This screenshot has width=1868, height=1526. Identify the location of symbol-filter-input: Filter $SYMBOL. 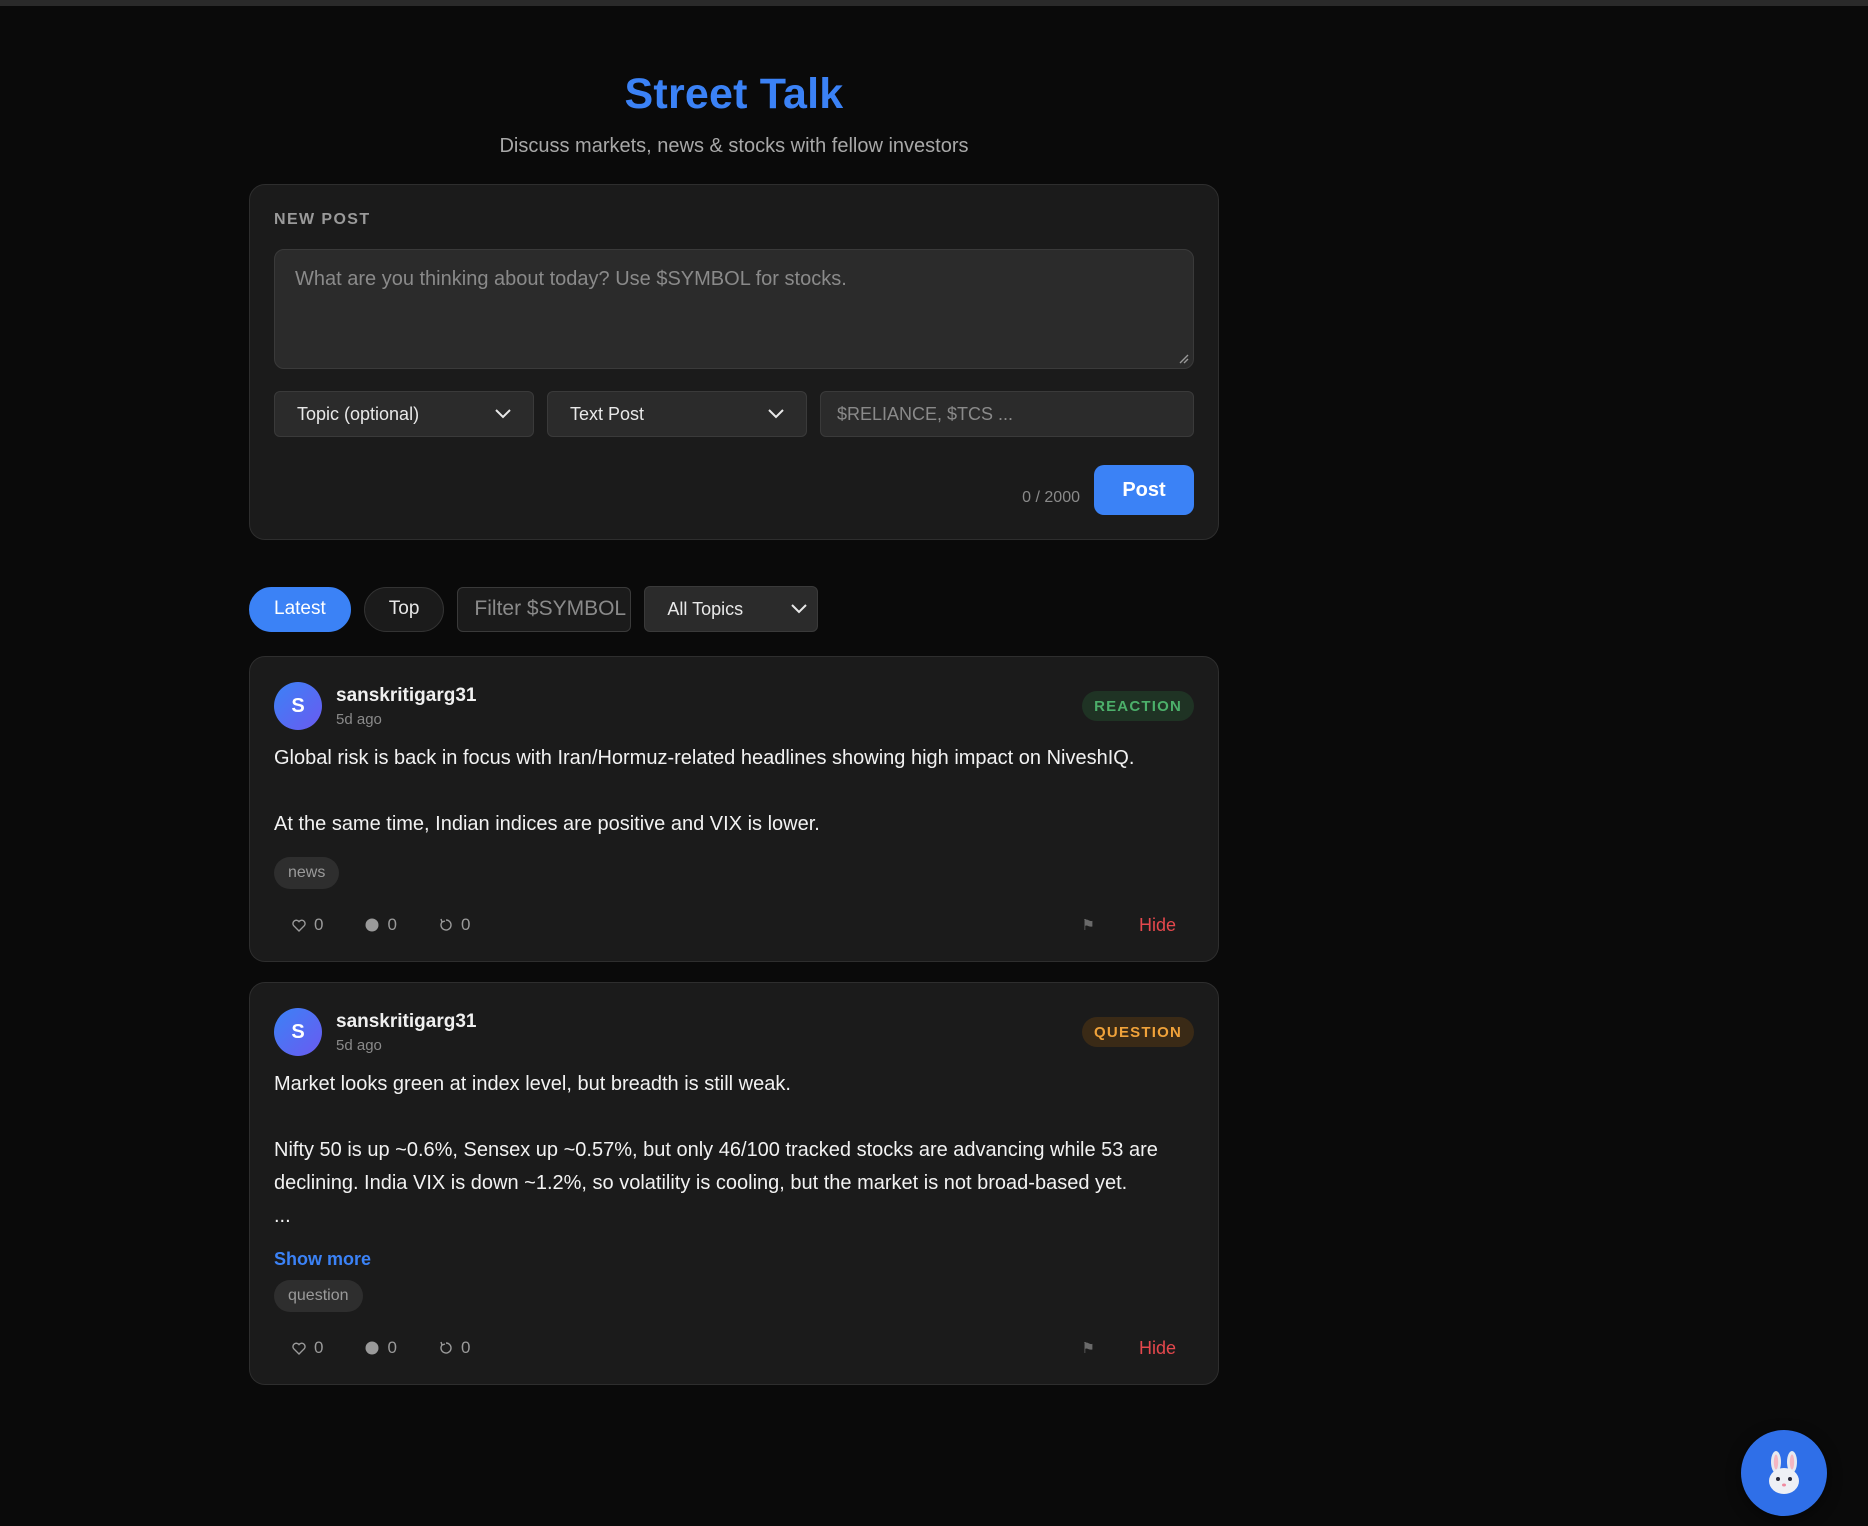
(544, 609).